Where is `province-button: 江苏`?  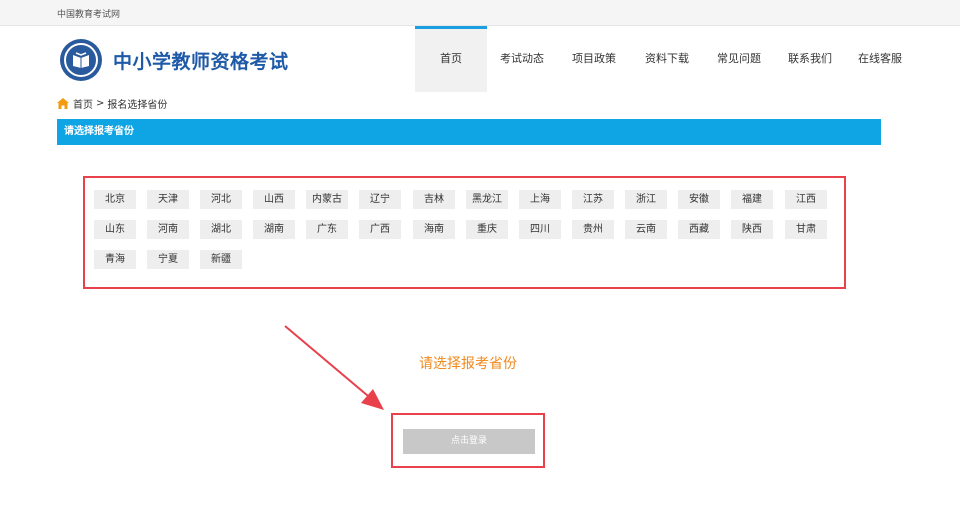
province-button: 江苏 is located at coordinates (593, 199).